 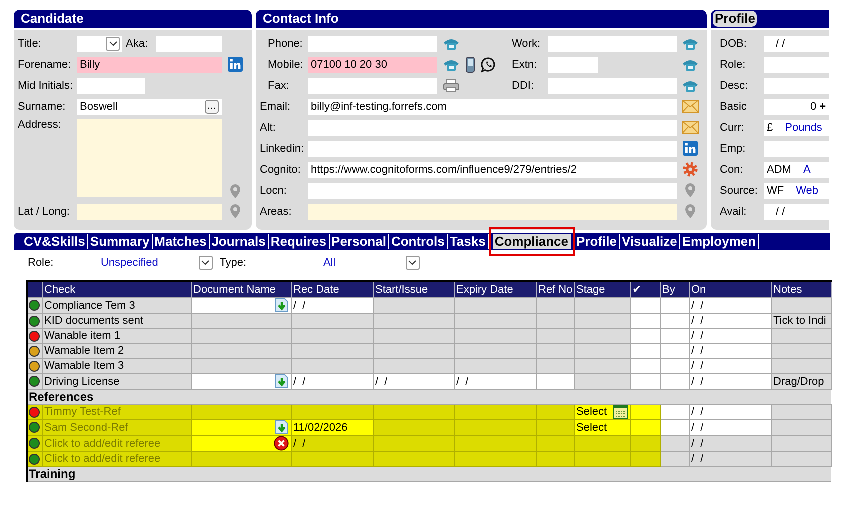 I want to click on tab: CV&Skills, so click(x=55, y=241).